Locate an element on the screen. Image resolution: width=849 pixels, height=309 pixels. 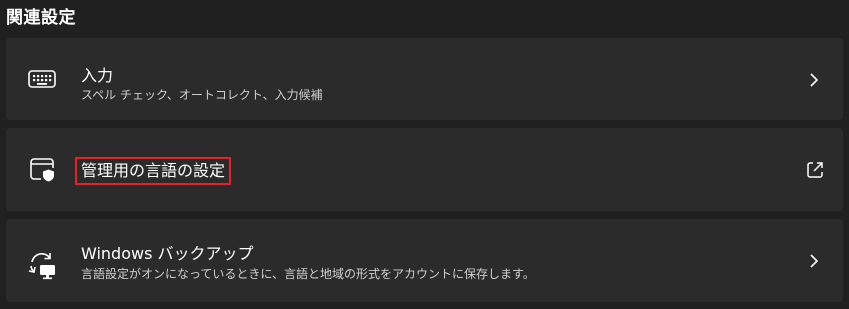
admin-shield-window-icon is located at coordinates (42, 169).